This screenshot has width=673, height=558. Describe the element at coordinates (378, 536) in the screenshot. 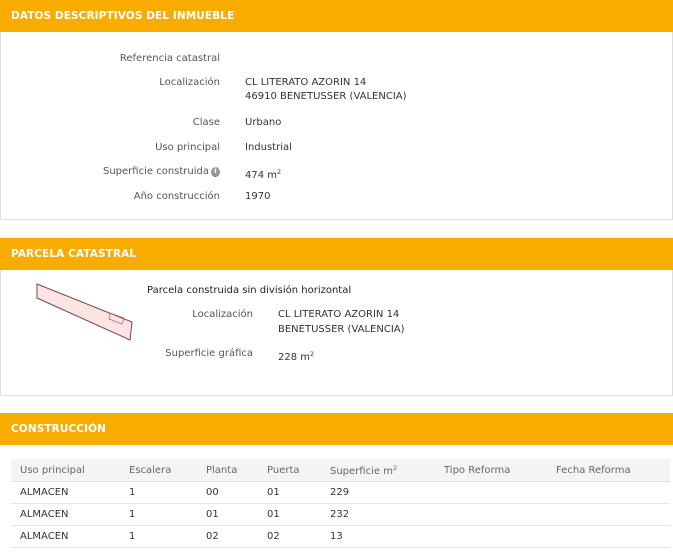

I see `cell-superficie: 13` at that location.